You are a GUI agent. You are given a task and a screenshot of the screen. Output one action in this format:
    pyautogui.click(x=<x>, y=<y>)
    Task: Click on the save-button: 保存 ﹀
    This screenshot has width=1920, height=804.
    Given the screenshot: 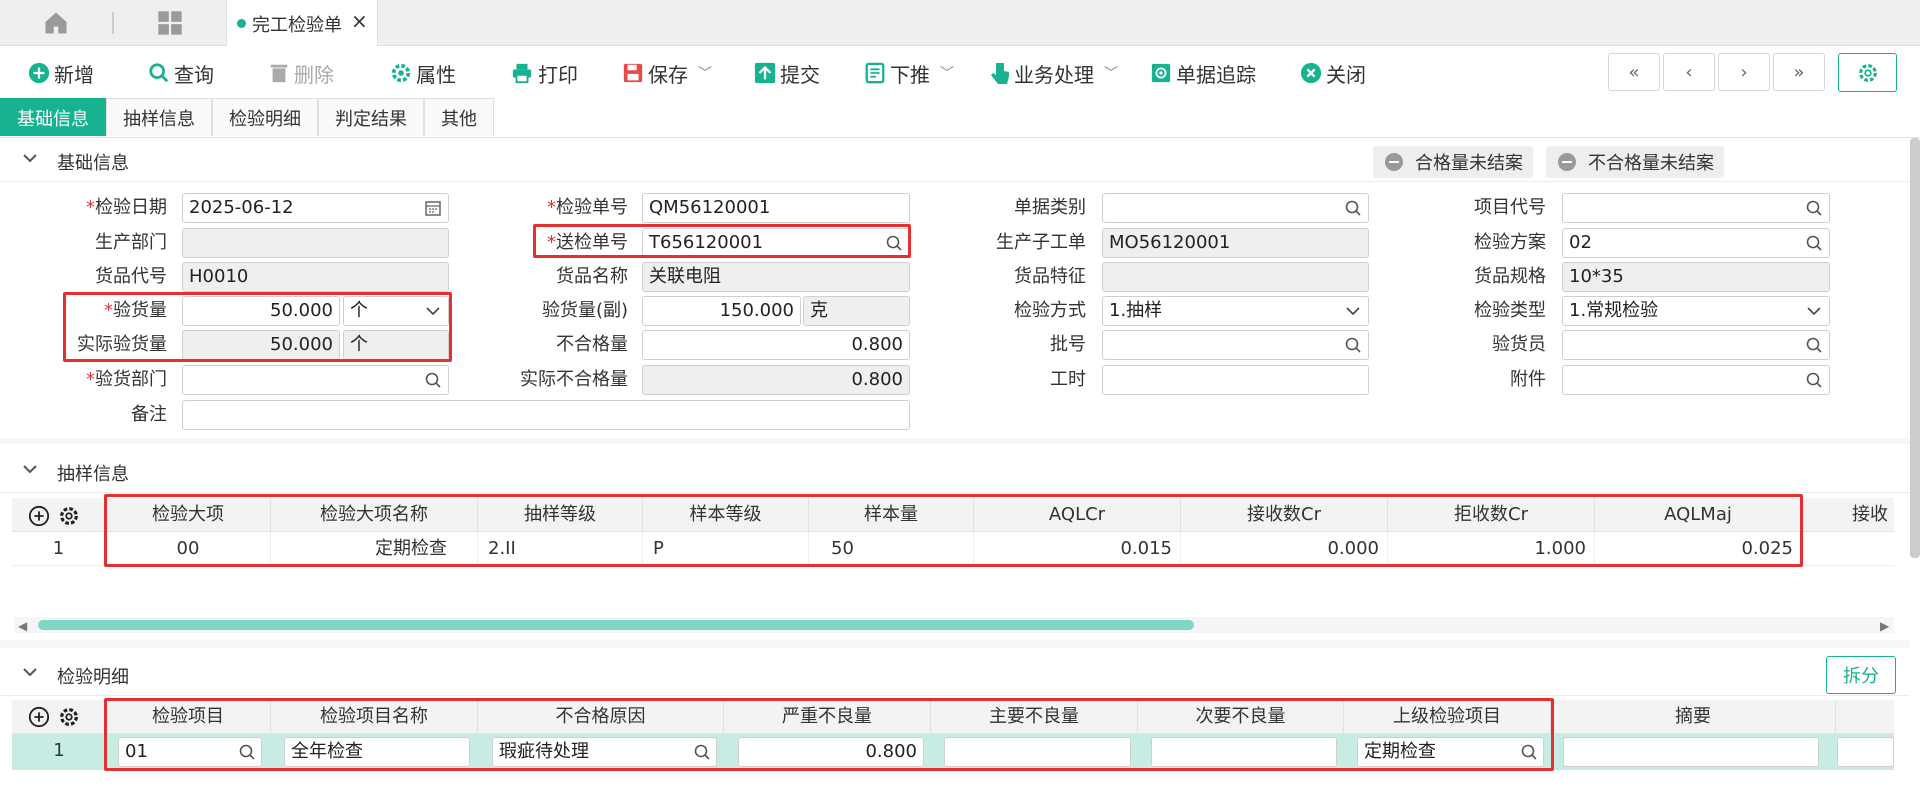 What is the action you would take?
    pyautogui.click(x=667, y=73)
    